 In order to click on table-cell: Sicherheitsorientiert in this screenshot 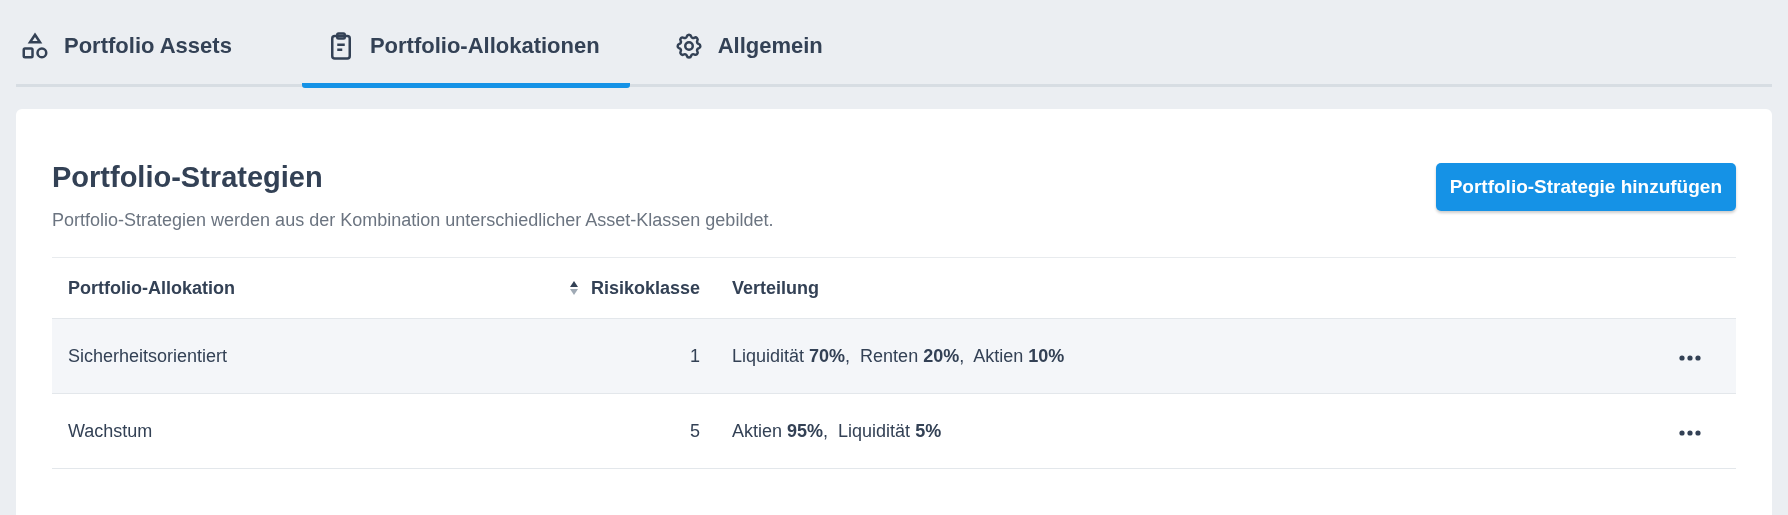, I will do `click(148, 355)`.